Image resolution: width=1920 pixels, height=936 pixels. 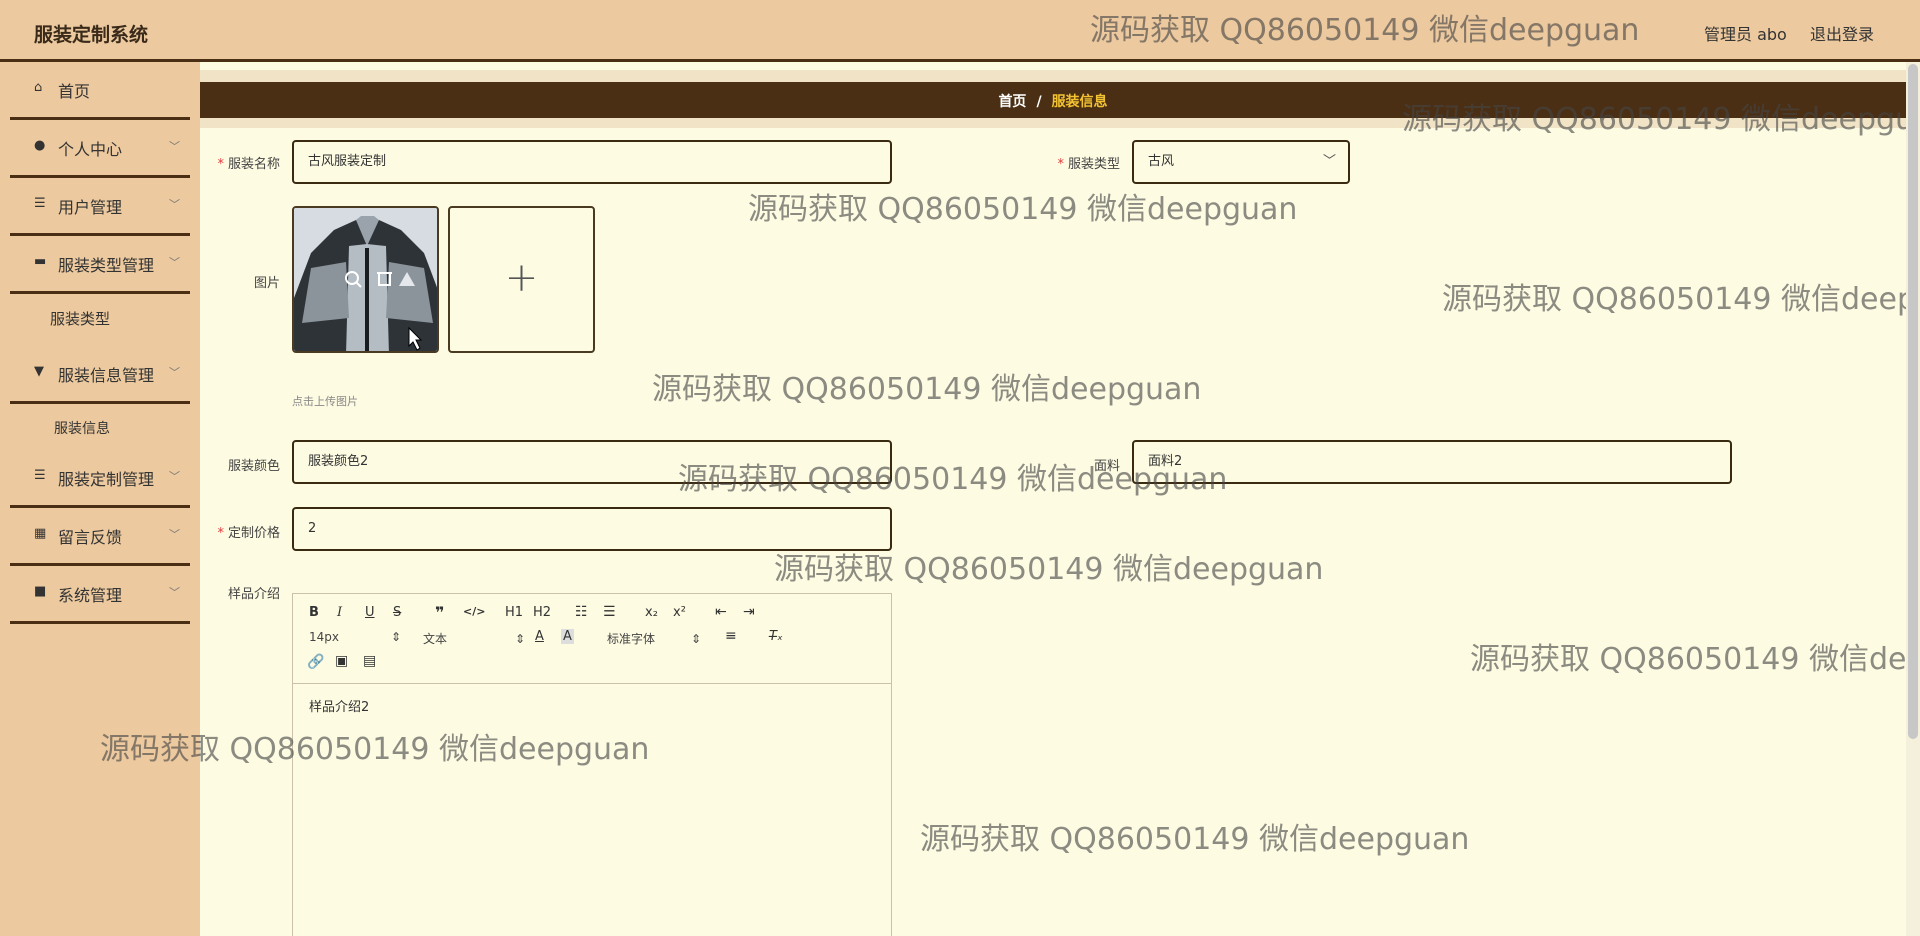 What do you see at coordinates (1012, 102) in the screenshot?
I see `breadcrumb-home: 首页` at bounding box center [1012, 102].